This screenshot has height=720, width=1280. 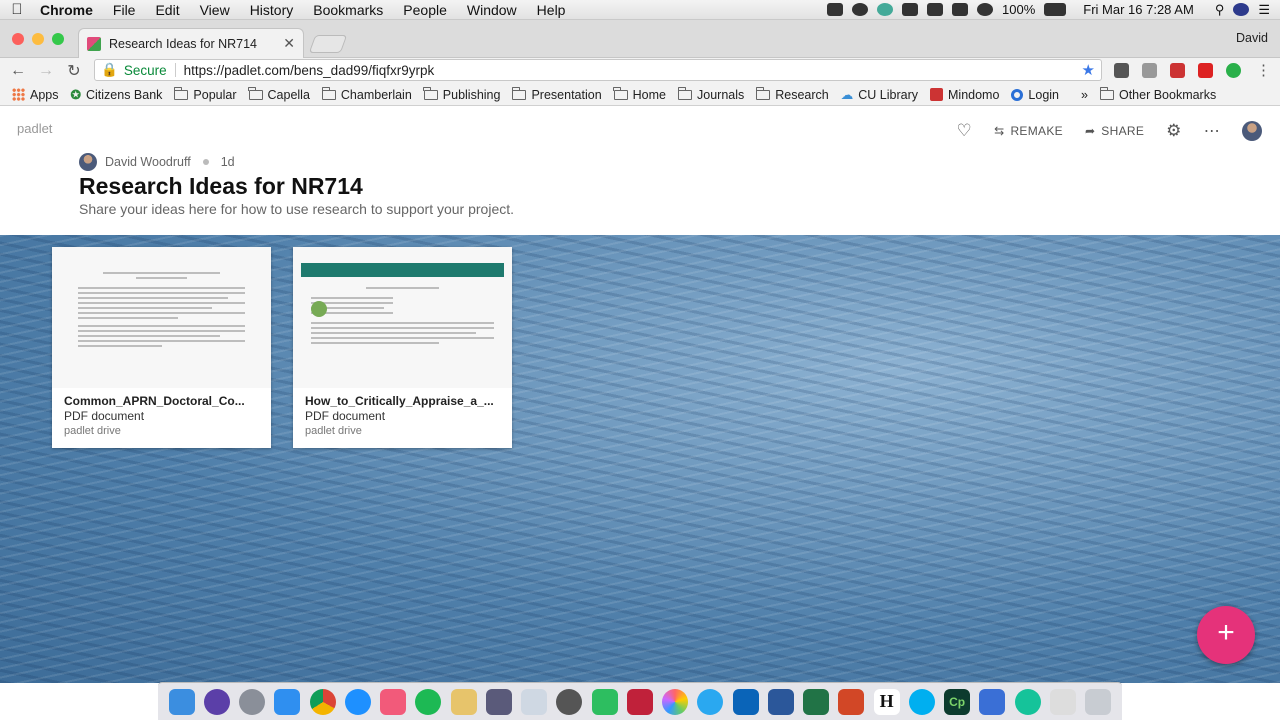 What do you see at coordinates (1252, 38) in the screenshot?
I see `profile-name: David` at bounding box center [1252, 38].